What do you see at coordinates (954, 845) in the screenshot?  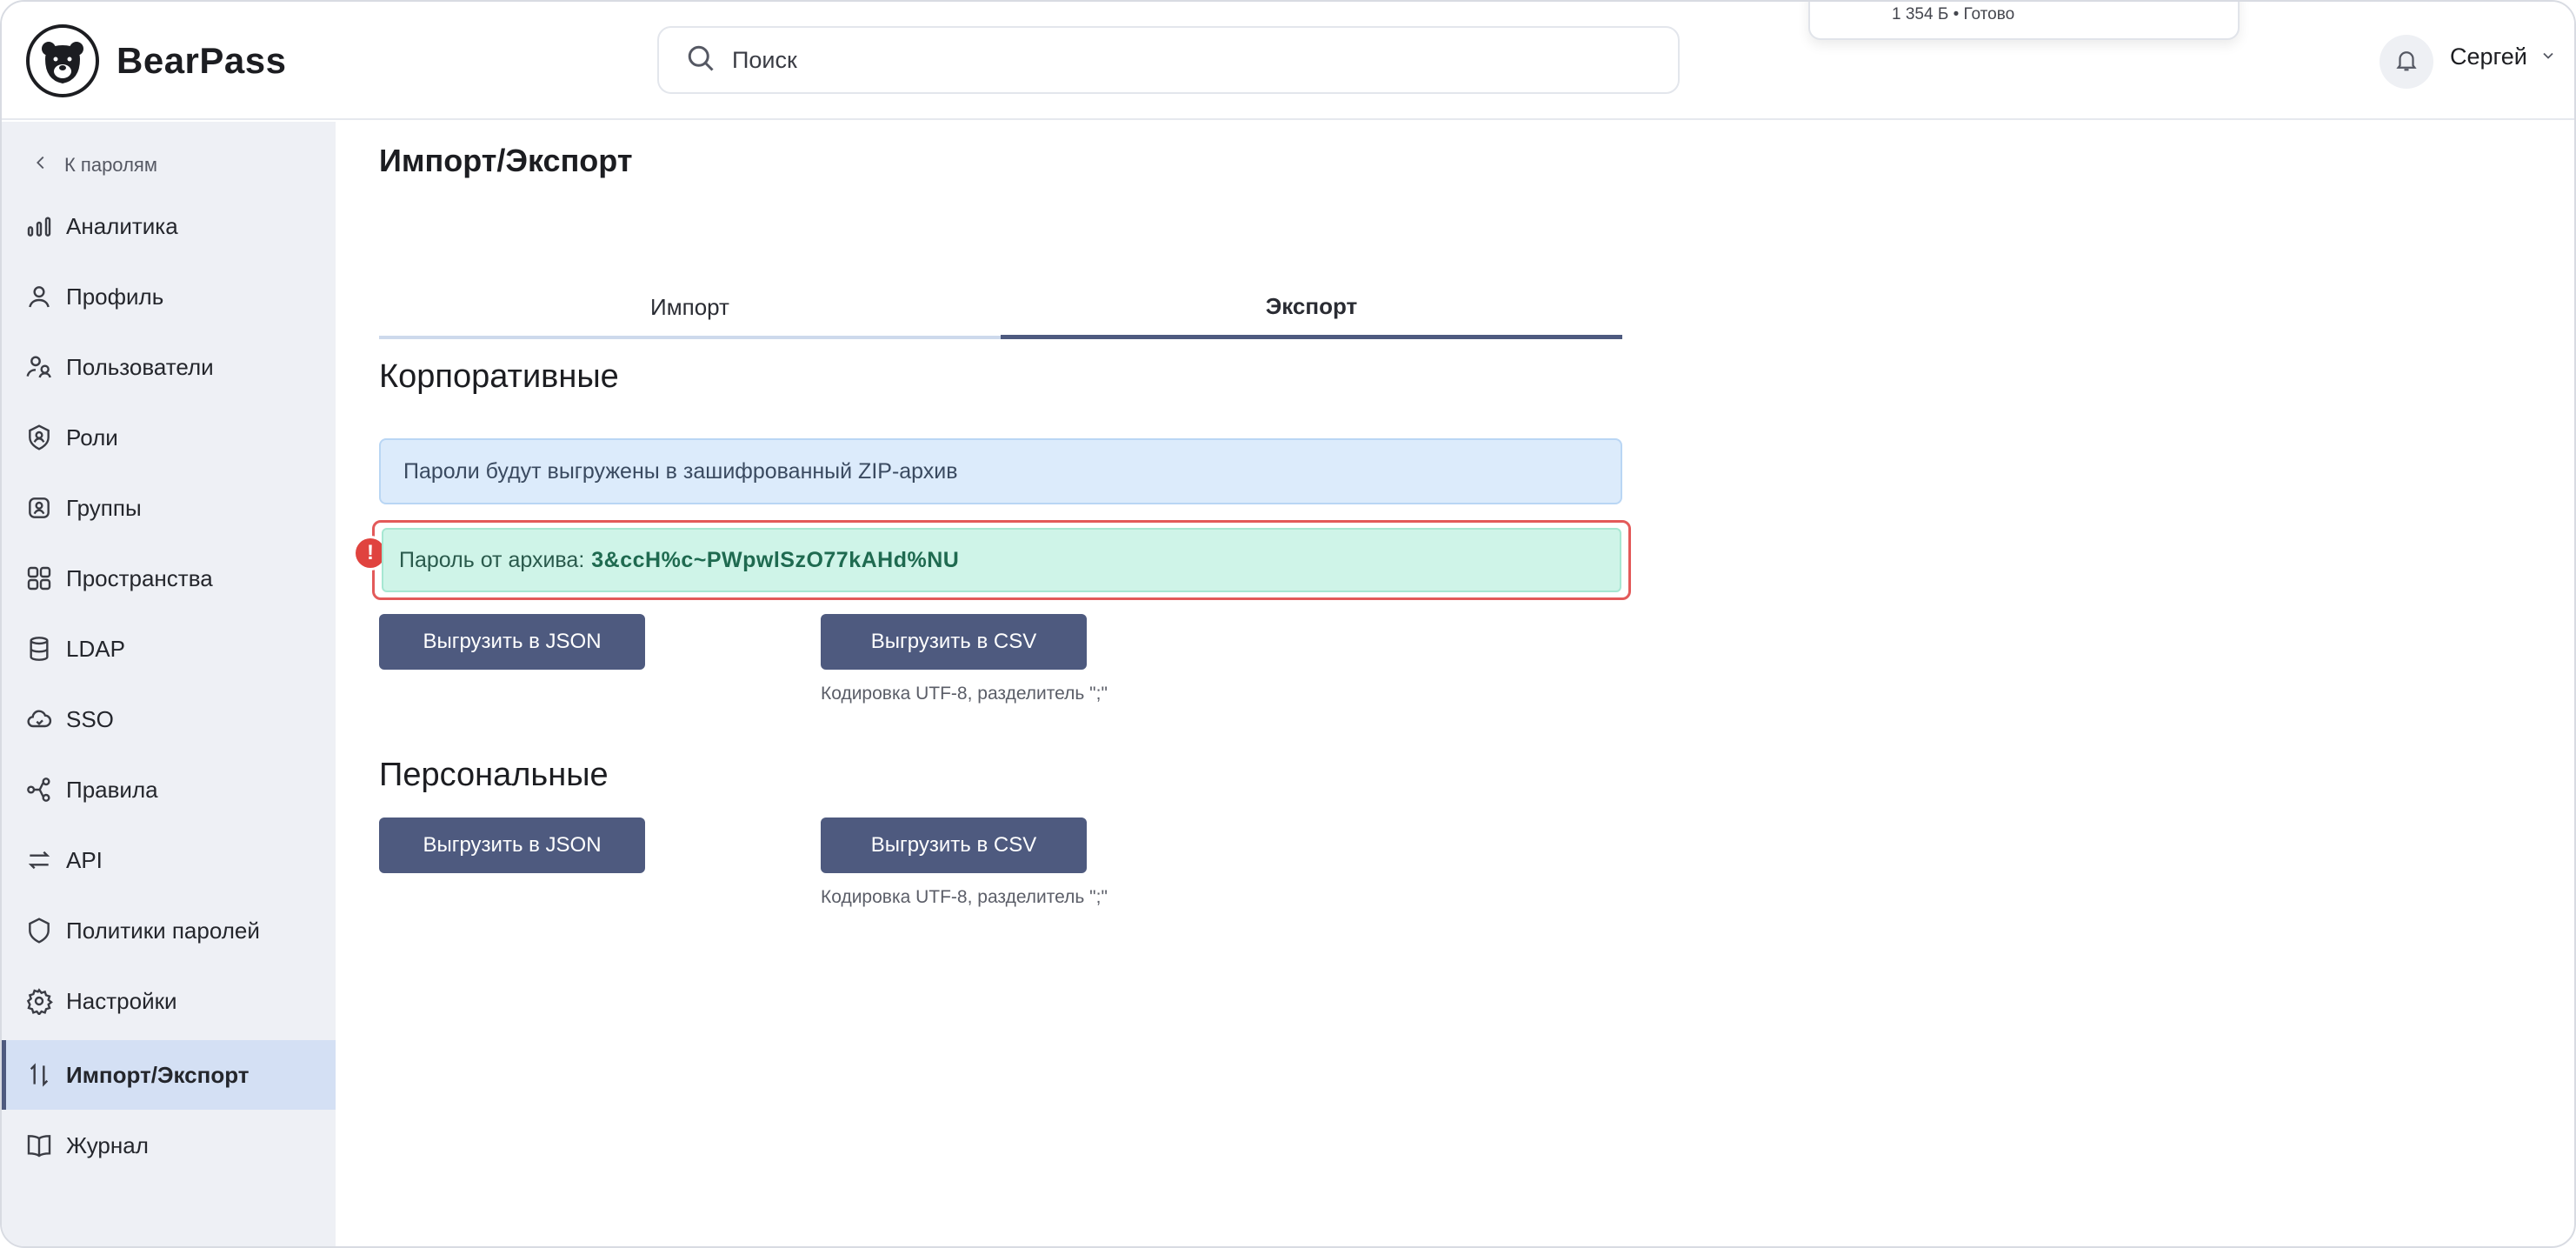 I see `personal-export-csv-button: Выгрузить в CSV` at bounding box center [954, 845].